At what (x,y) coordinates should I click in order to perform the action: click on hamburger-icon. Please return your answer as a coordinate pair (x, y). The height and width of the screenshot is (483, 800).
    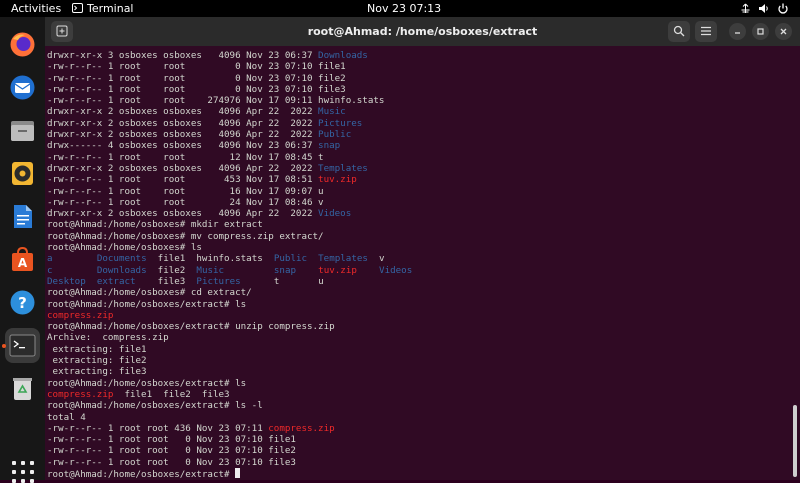
    Looking at the image, I should click on (706, 31).